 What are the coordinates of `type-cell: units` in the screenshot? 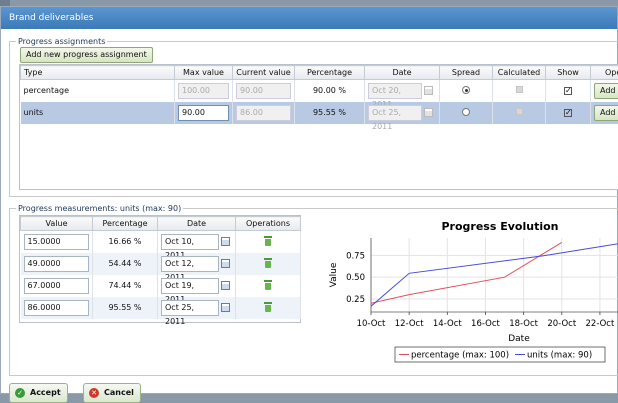 It's located at (98, 113).